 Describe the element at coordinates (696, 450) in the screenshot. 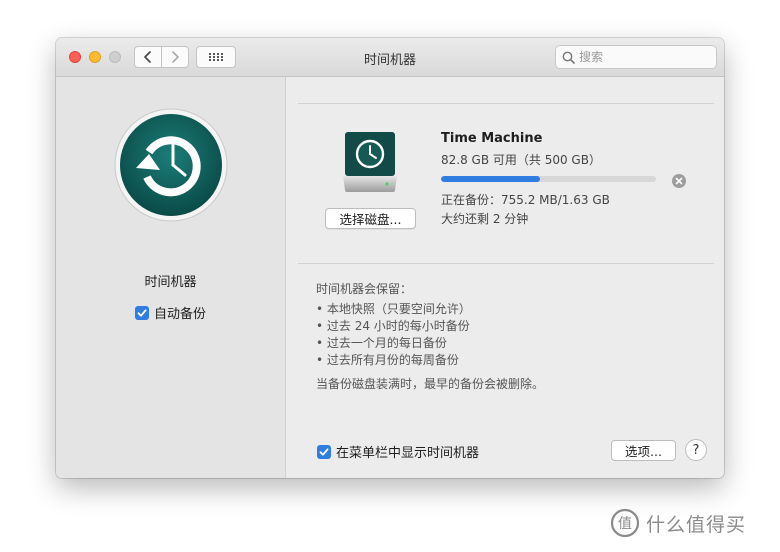

I see `help-button: ?` at that location.